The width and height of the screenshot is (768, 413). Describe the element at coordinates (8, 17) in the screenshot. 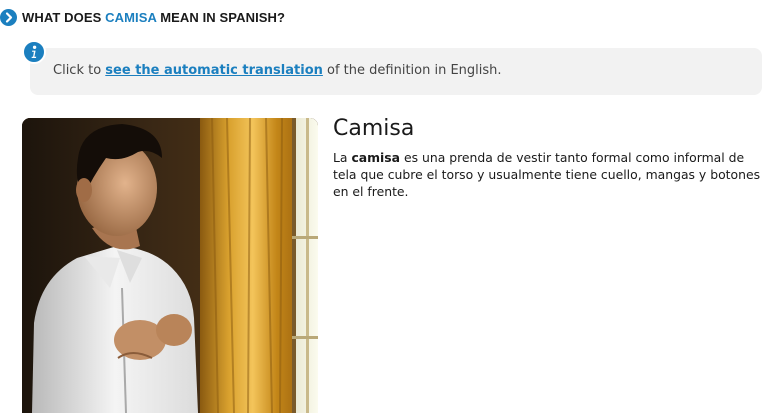

I see `chevron-right-icon` at that location.